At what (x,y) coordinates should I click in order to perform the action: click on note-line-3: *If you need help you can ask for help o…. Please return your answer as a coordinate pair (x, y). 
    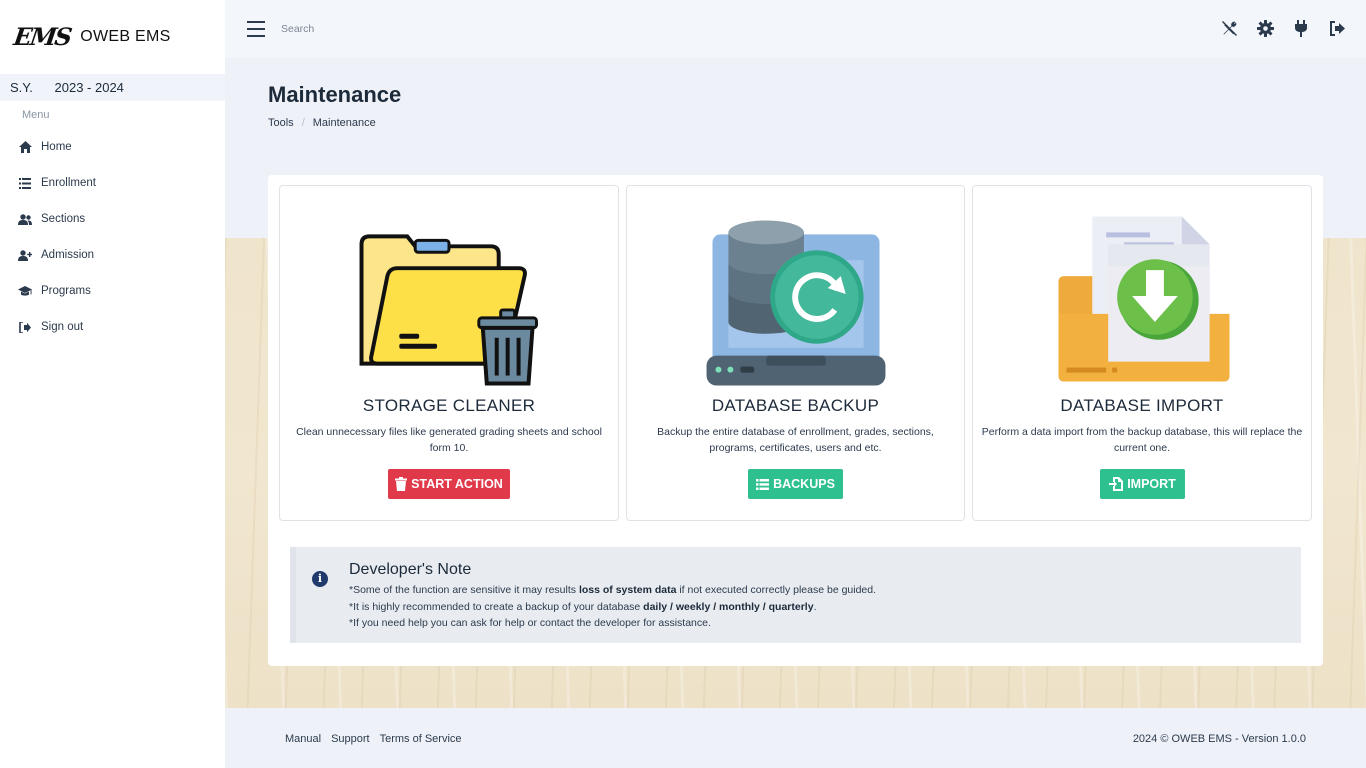
    Looking at the image, I should click on (530, 623).